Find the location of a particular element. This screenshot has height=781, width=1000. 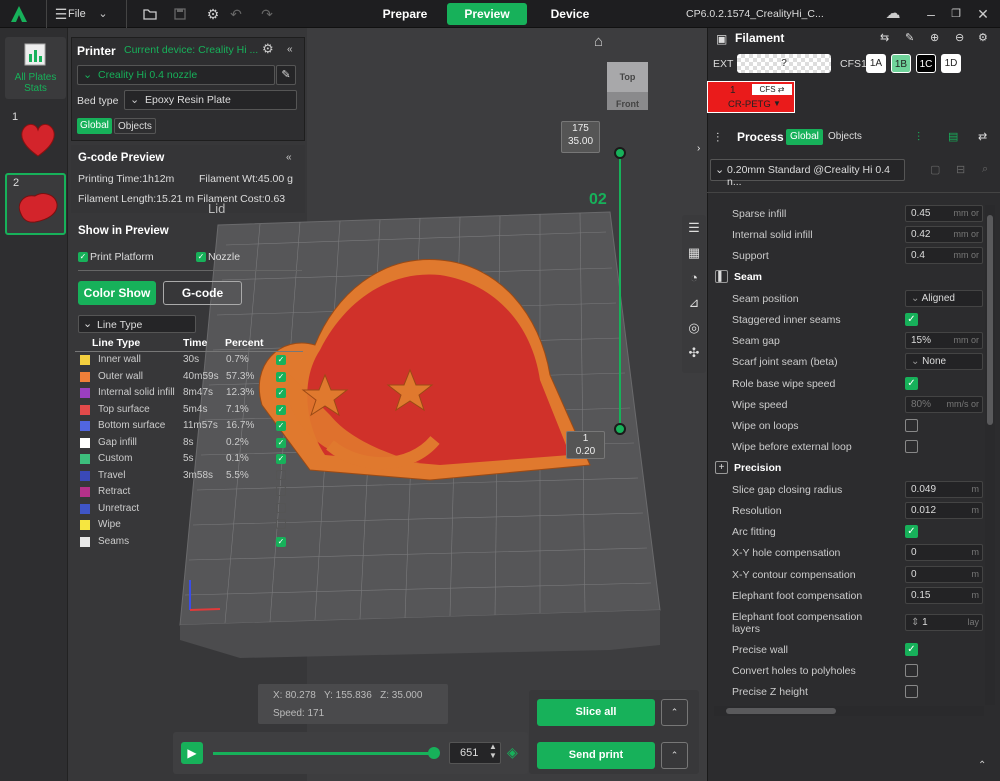

color-show-button: Color Show is located at coordinates (117, 293).